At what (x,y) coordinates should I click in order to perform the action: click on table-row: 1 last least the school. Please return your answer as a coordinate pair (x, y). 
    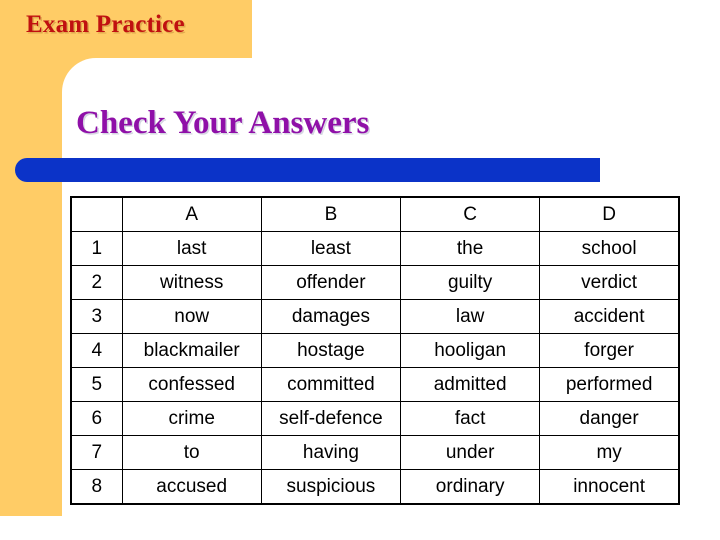
    Looking at the image, I should click on (375, 248).